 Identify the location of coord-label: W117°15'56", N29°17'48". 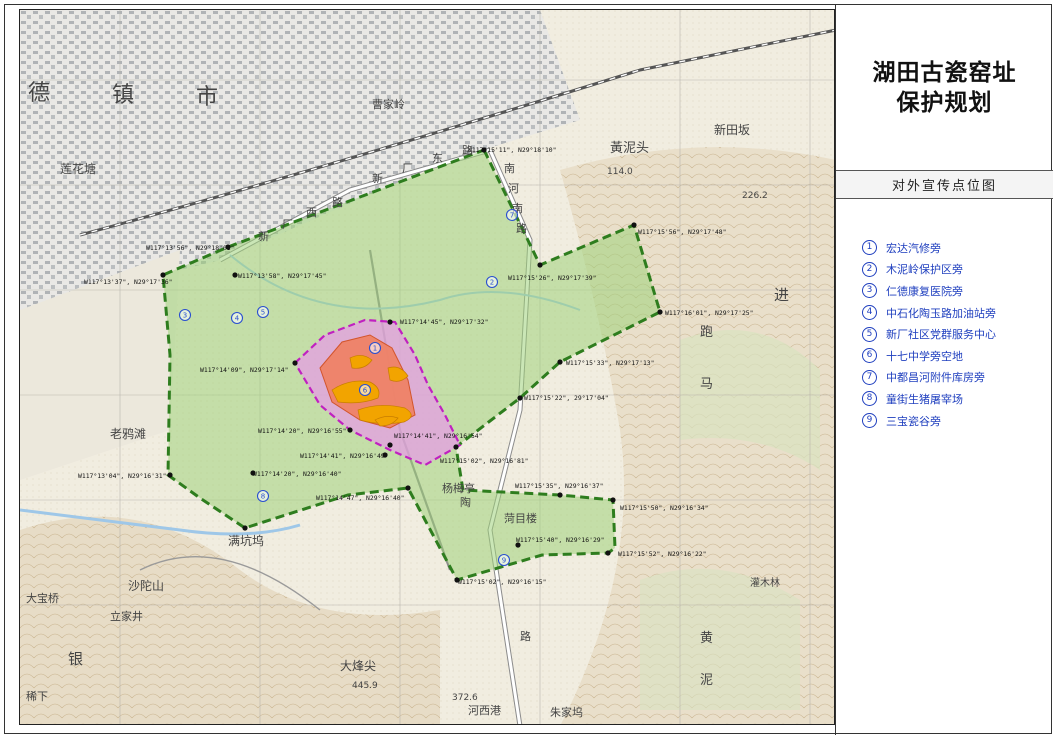
(682, 232).